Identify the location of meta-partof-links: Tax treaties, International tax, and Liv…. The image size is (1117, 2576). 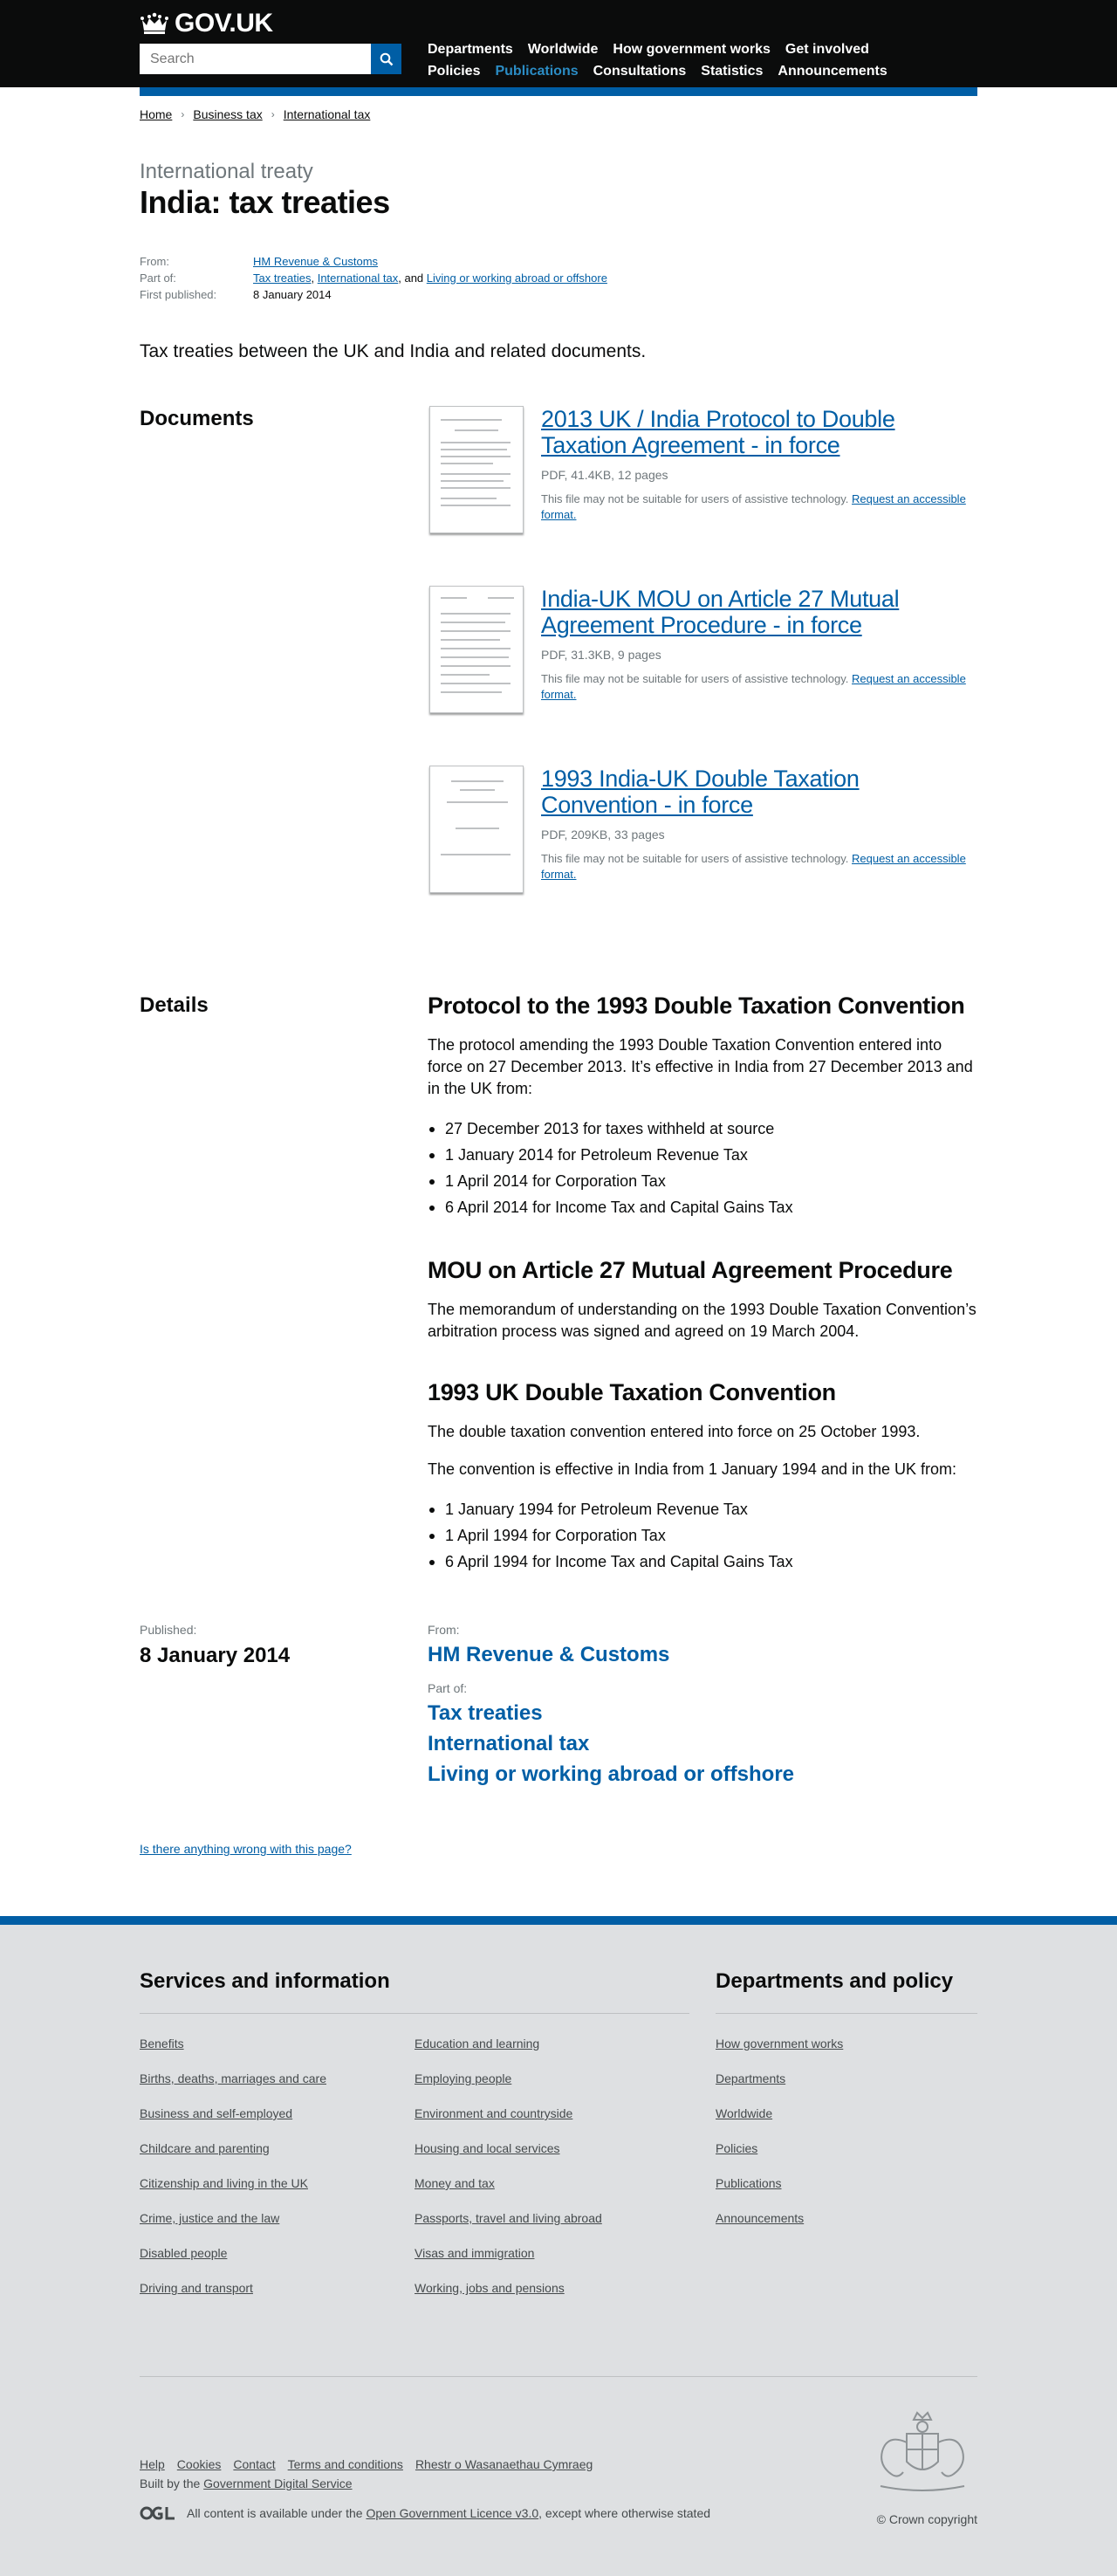
(430, 278).